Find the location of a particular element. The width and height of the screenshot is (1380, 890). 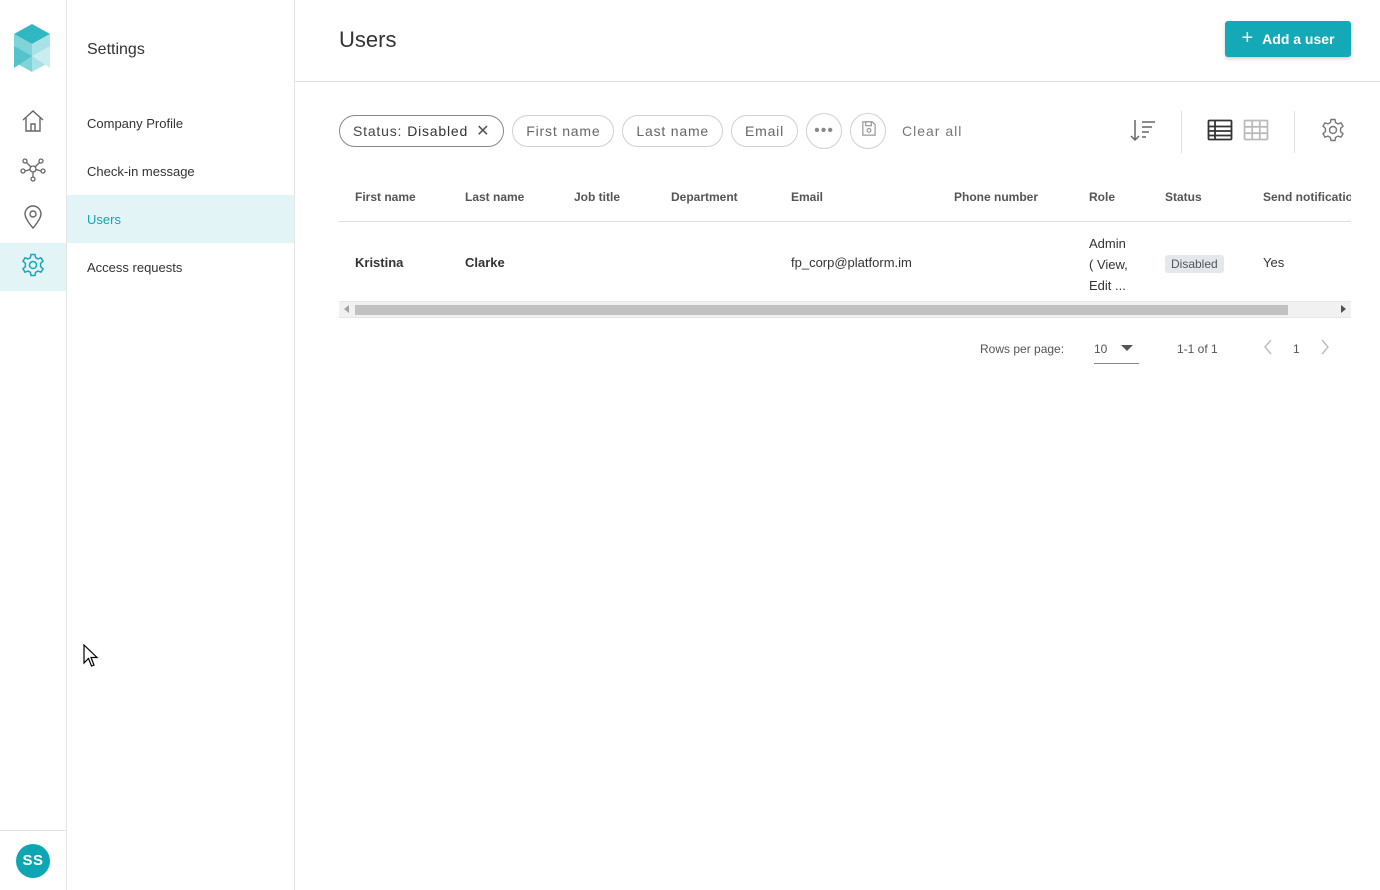

page-title: Users is located at coordinates (368, 39).